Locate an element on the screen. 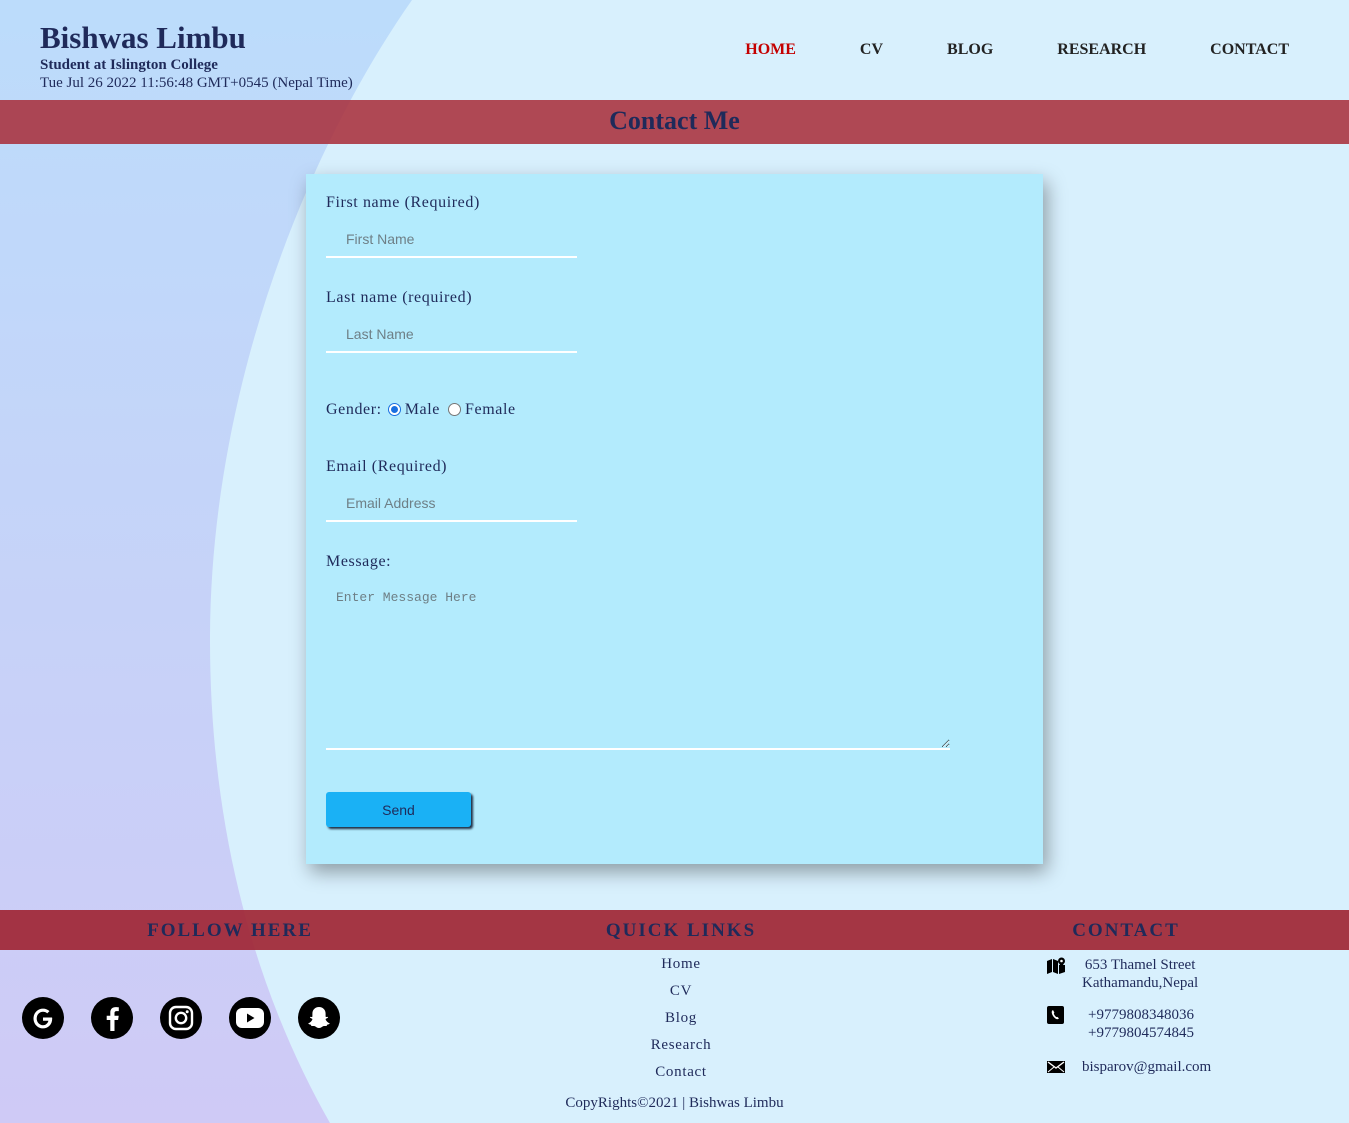 The image size is (1349, 1123). nav-home: HOME is located at coordinates (770, 50).